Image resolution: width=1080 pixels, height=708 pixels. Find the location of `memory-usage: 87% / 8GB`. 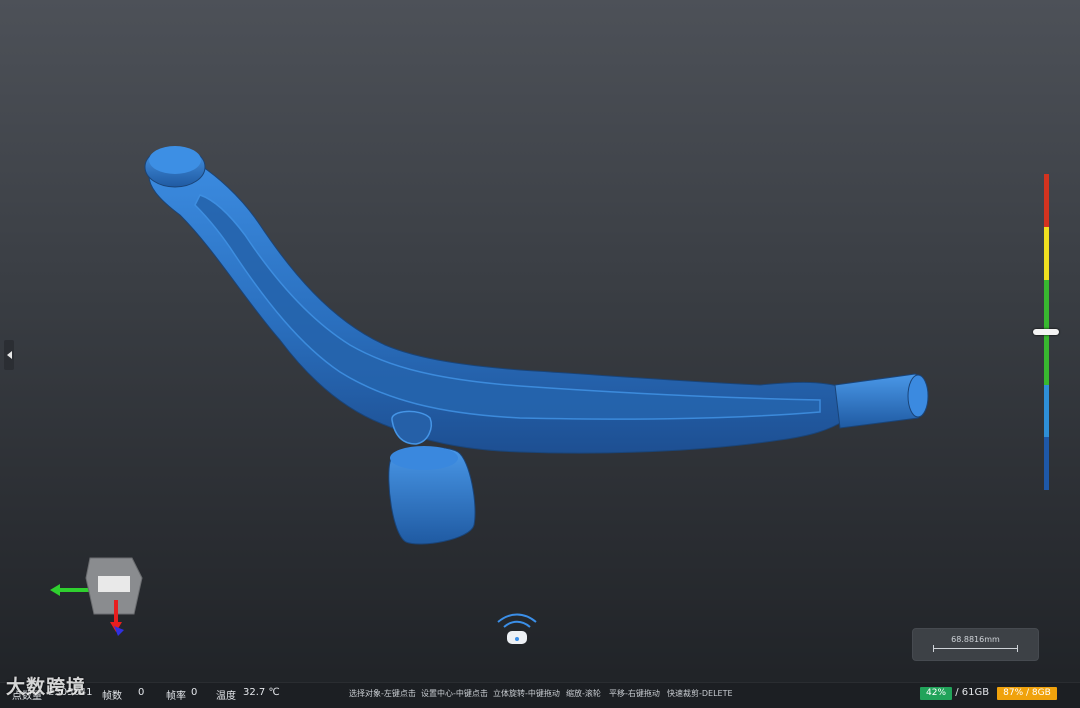

memory-usage: 87% / 8GB is located at coordinates (1027, 693).